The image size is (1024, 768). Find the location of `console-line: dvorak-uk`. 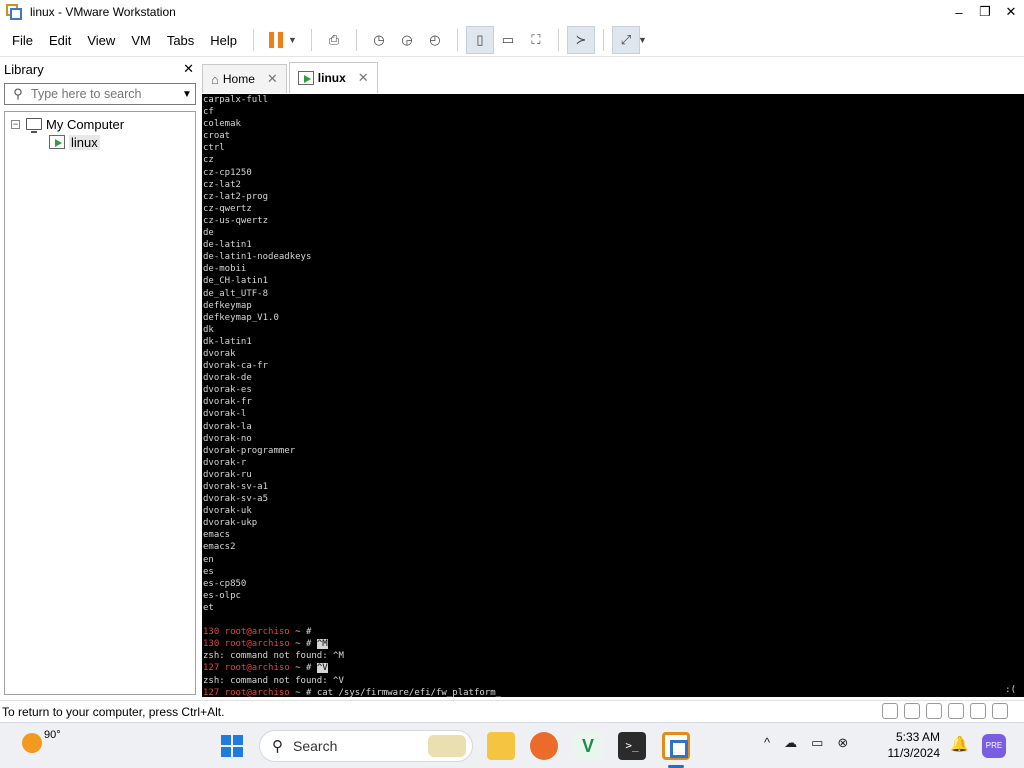

console-line: dvorak-uk is located at coordinates (227, 511).